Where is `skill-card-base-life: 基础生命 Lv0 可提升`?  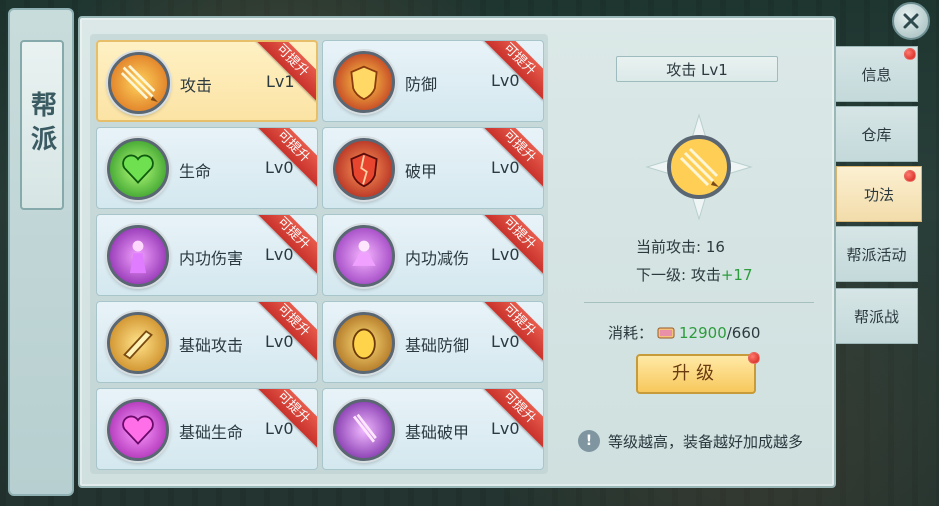
skill-card-base-life: 基础生命 Lv0 可提升 is located at coordinates (207, 429).